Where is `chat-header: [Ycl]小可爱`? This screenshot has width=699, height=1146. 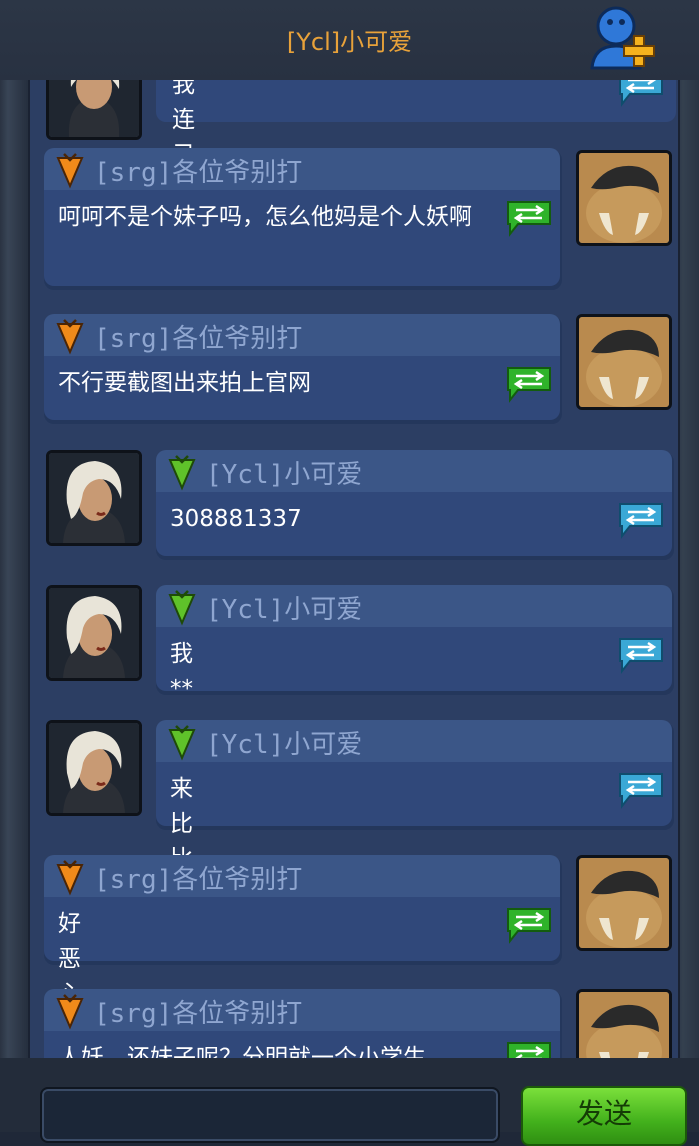 chat-header: [Ycl]小可爱 is located at coordinates (349, 40).